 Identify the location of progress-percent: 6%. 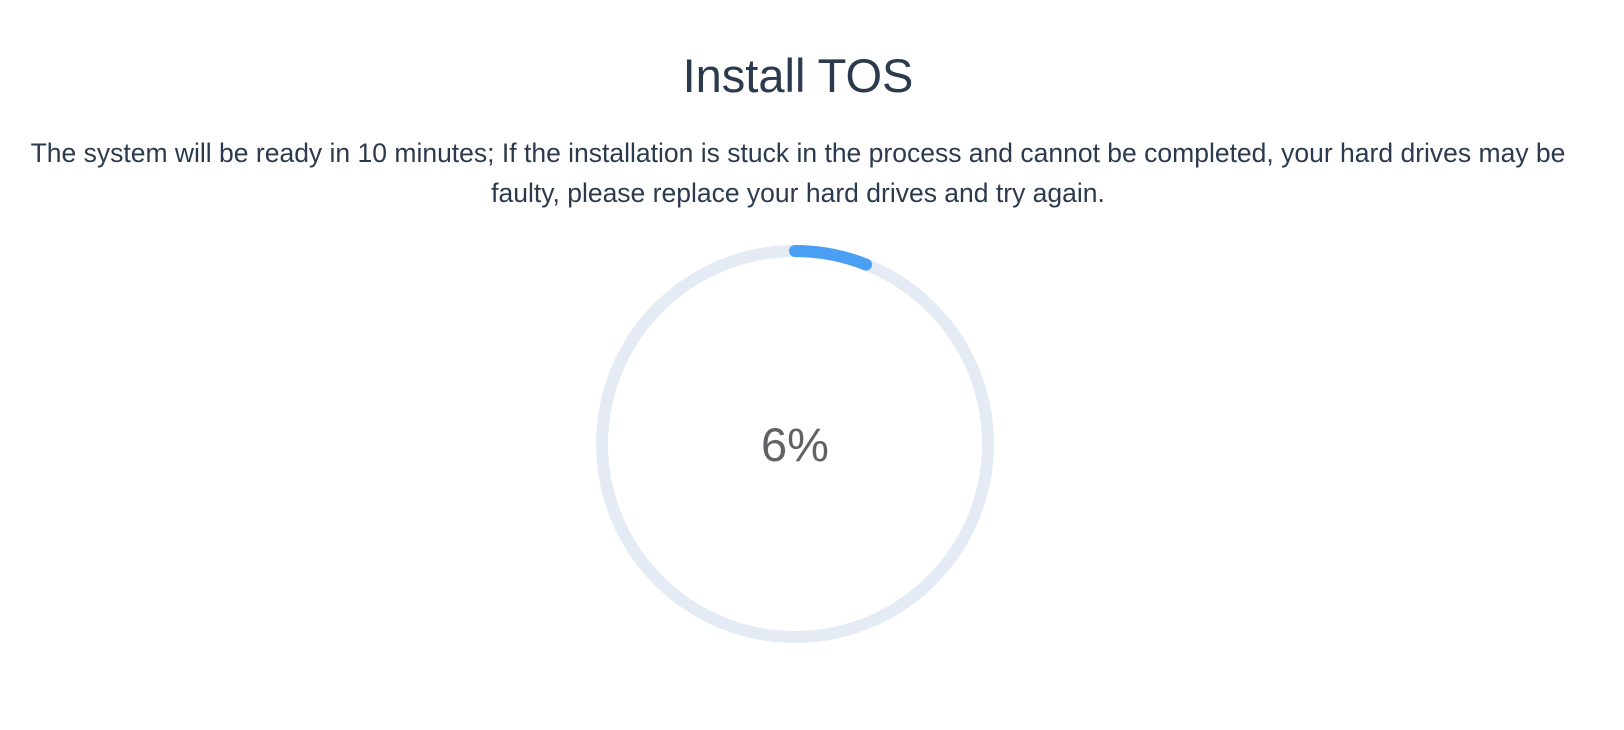
(795, 444).